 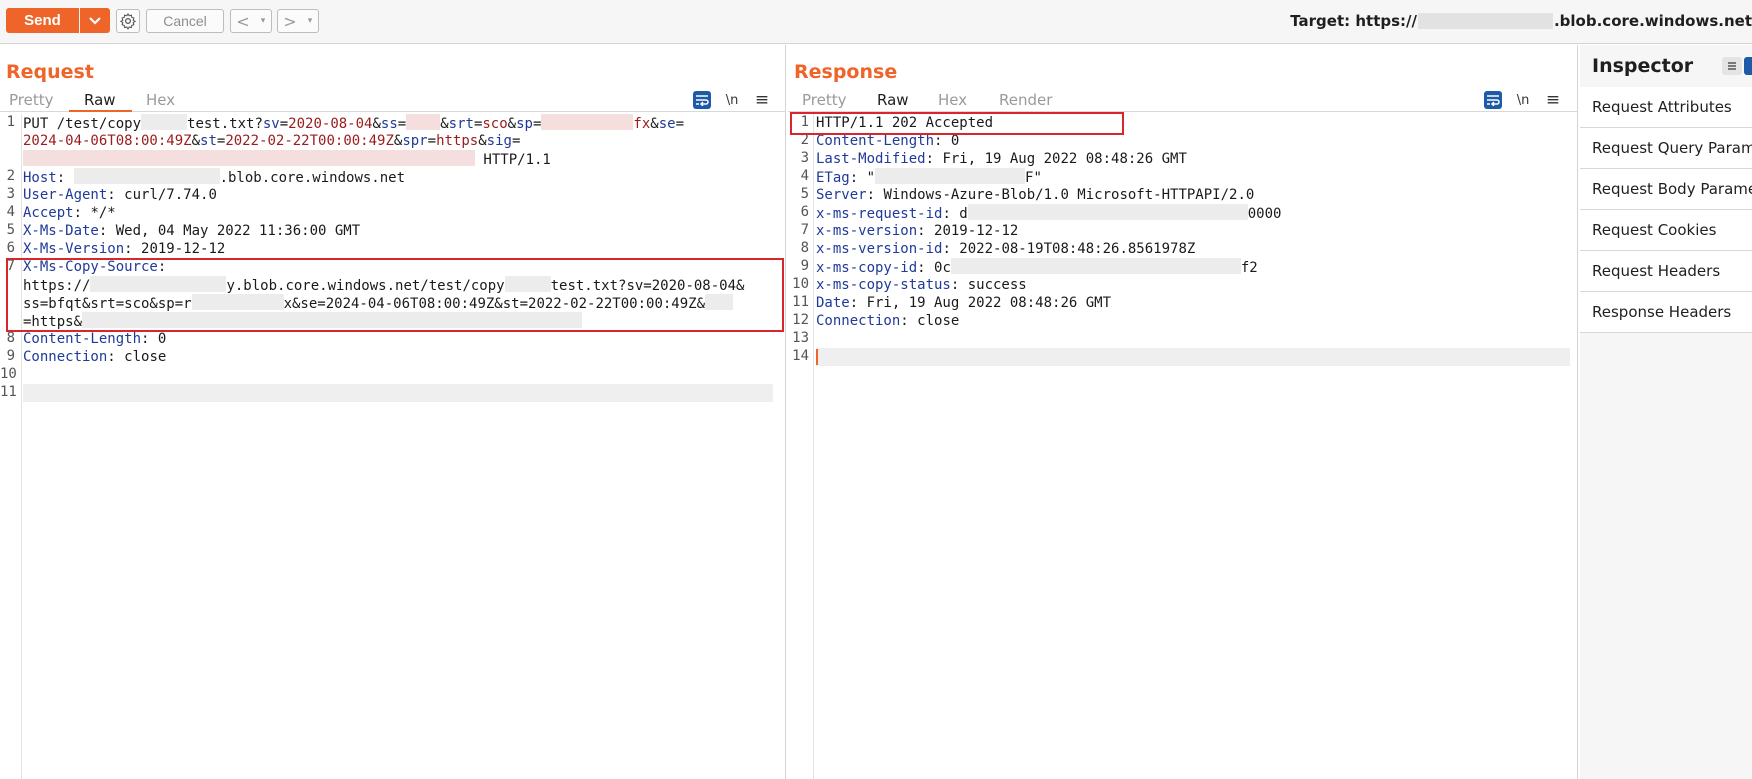 I want to click on request-header: X-Ms-Date: Wed, 04 May 2022 11:36:00 GMT, so click(x=192, y=231).